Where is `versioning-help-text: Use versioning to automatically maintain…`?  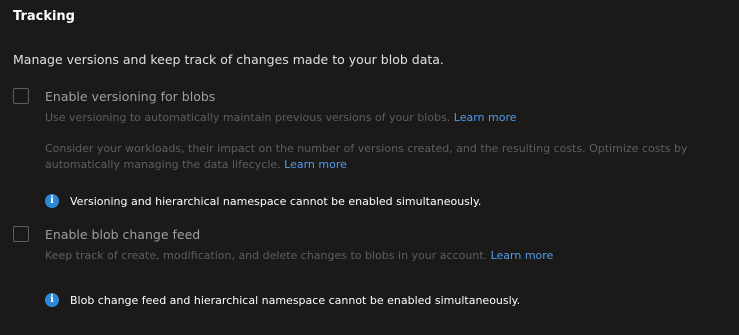 versioning-help-text: Use versioning to automatically maintain… is located at coordinates (248, 117).